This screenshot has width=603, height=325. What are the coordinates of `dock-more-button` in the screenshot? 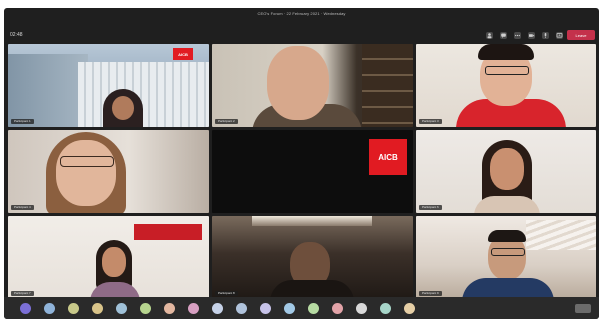 It's located at (583, 308).